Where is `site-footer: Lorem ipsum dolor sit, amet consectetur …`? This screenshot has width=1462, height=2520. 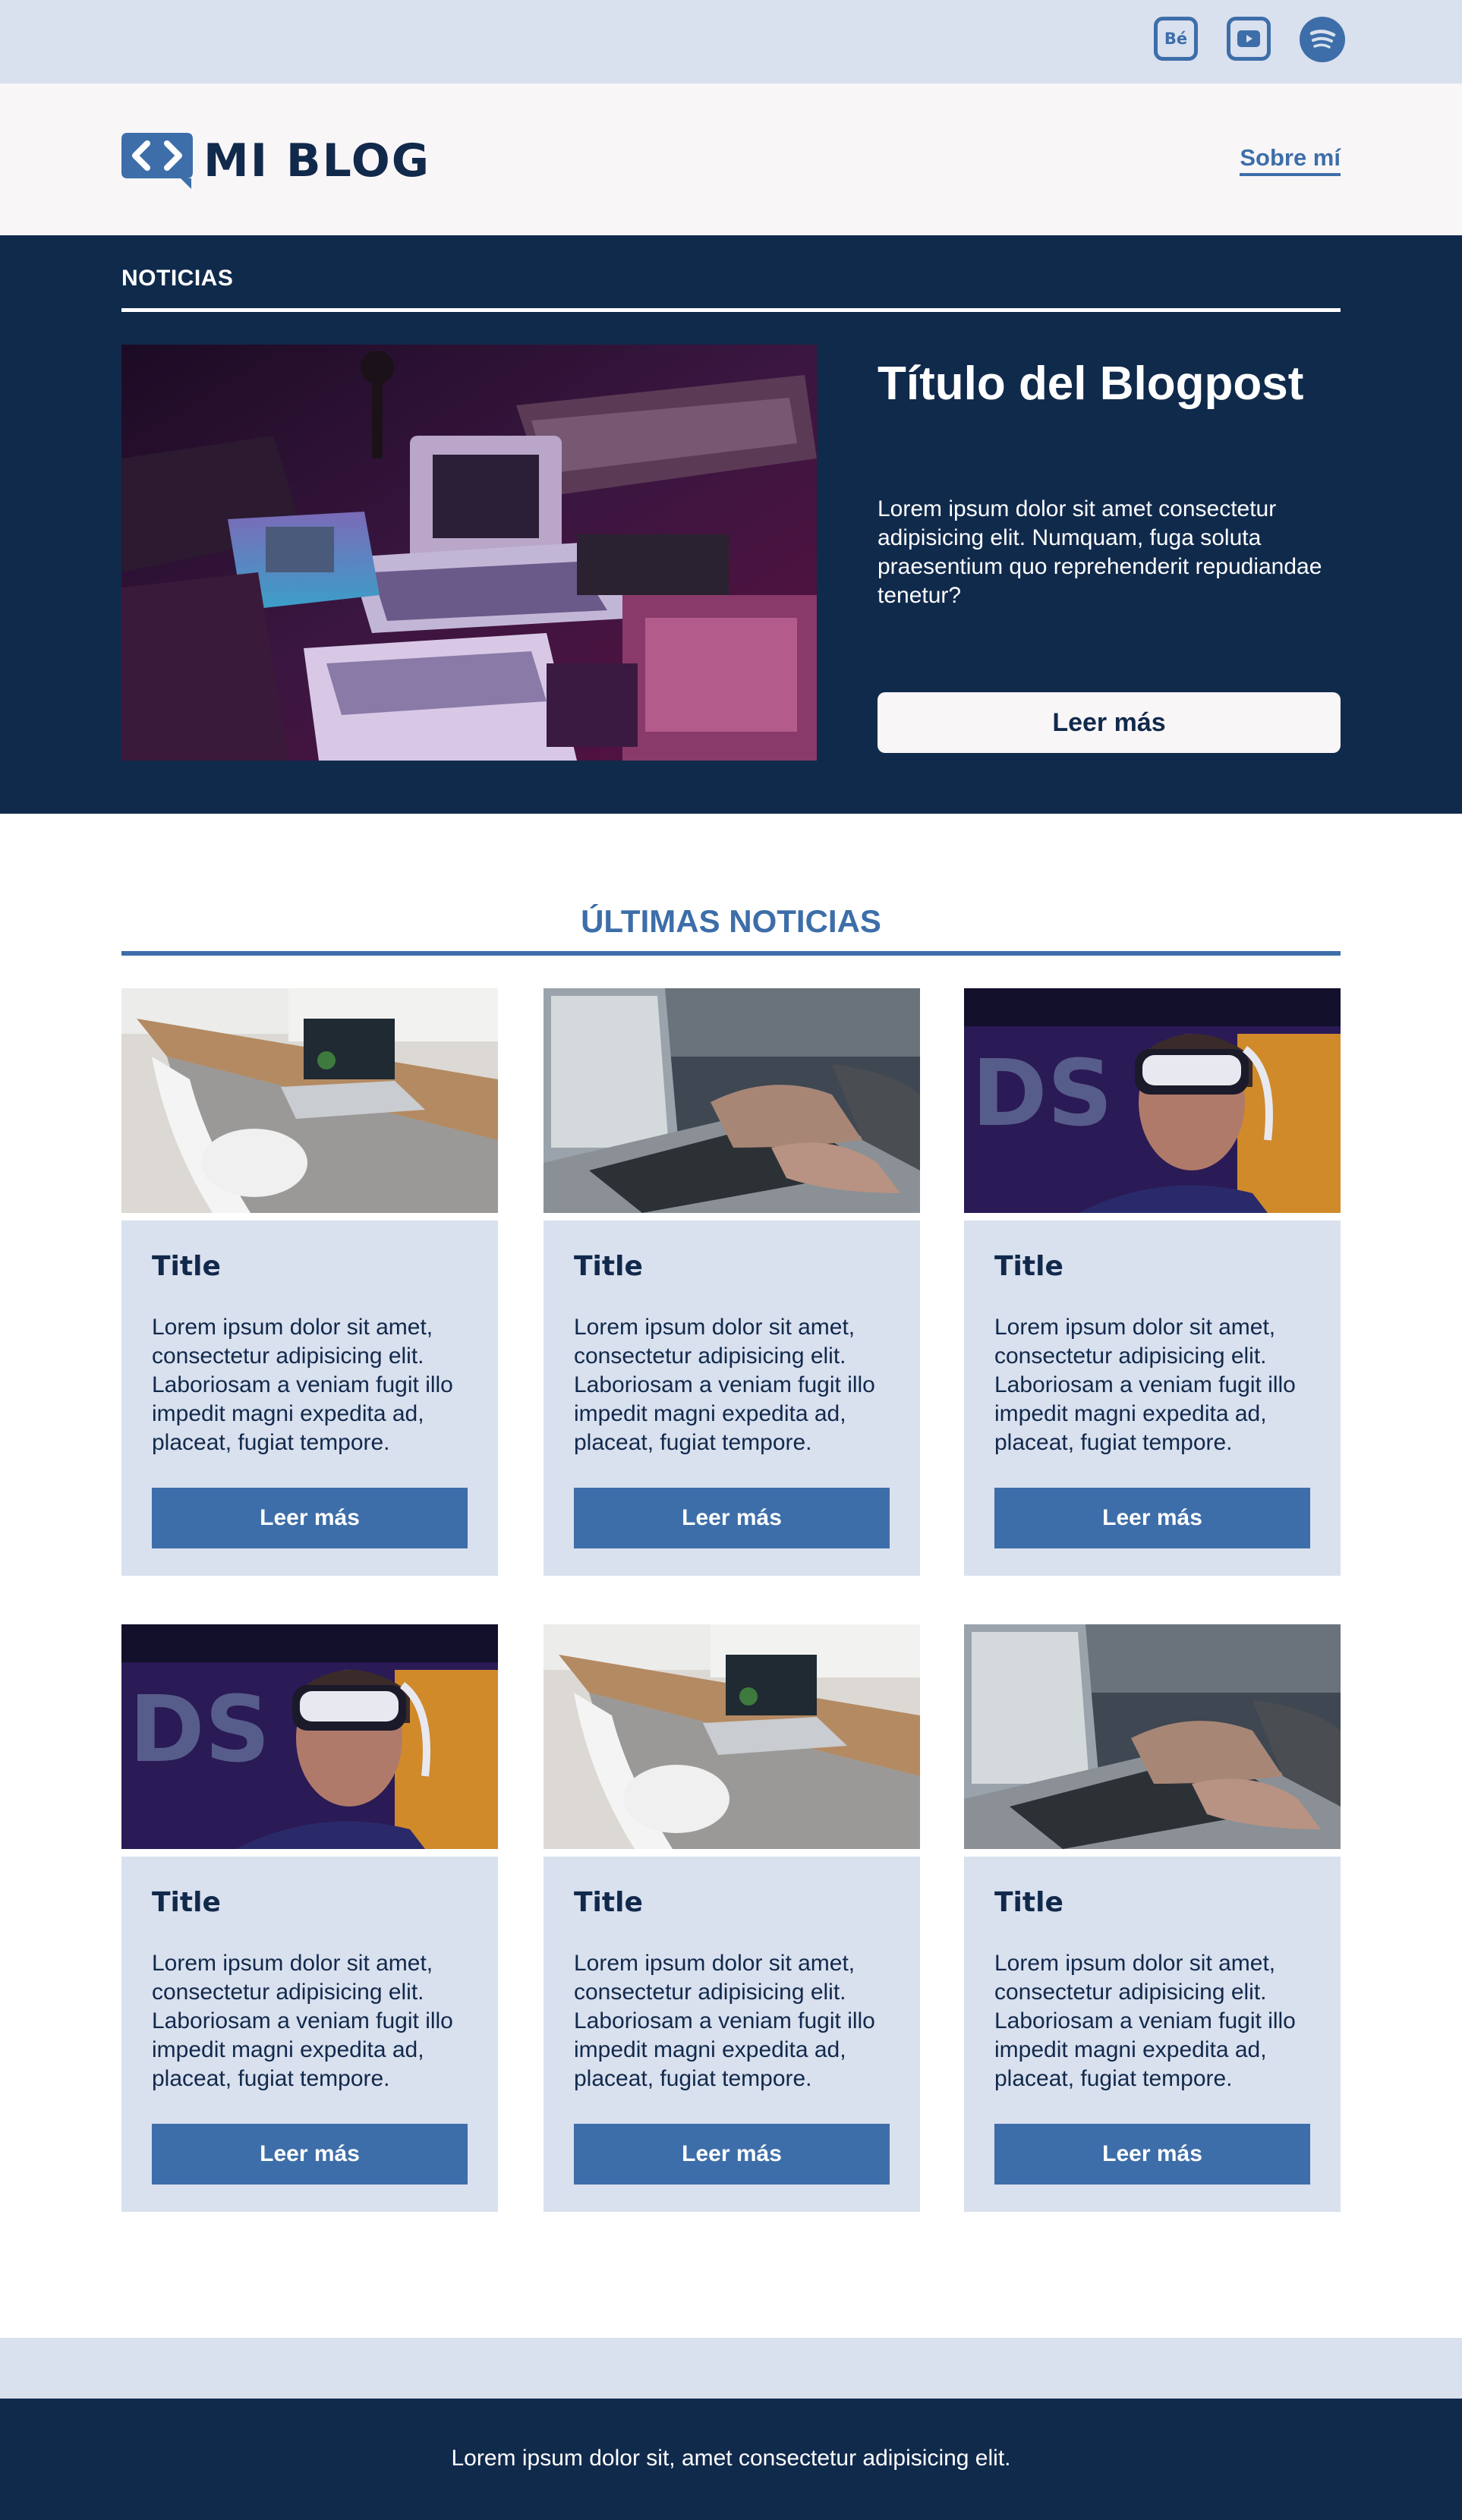 site-footer: Lorem ipsum dolor sit, amet consectetur … is located at coordinates (731, 2459).